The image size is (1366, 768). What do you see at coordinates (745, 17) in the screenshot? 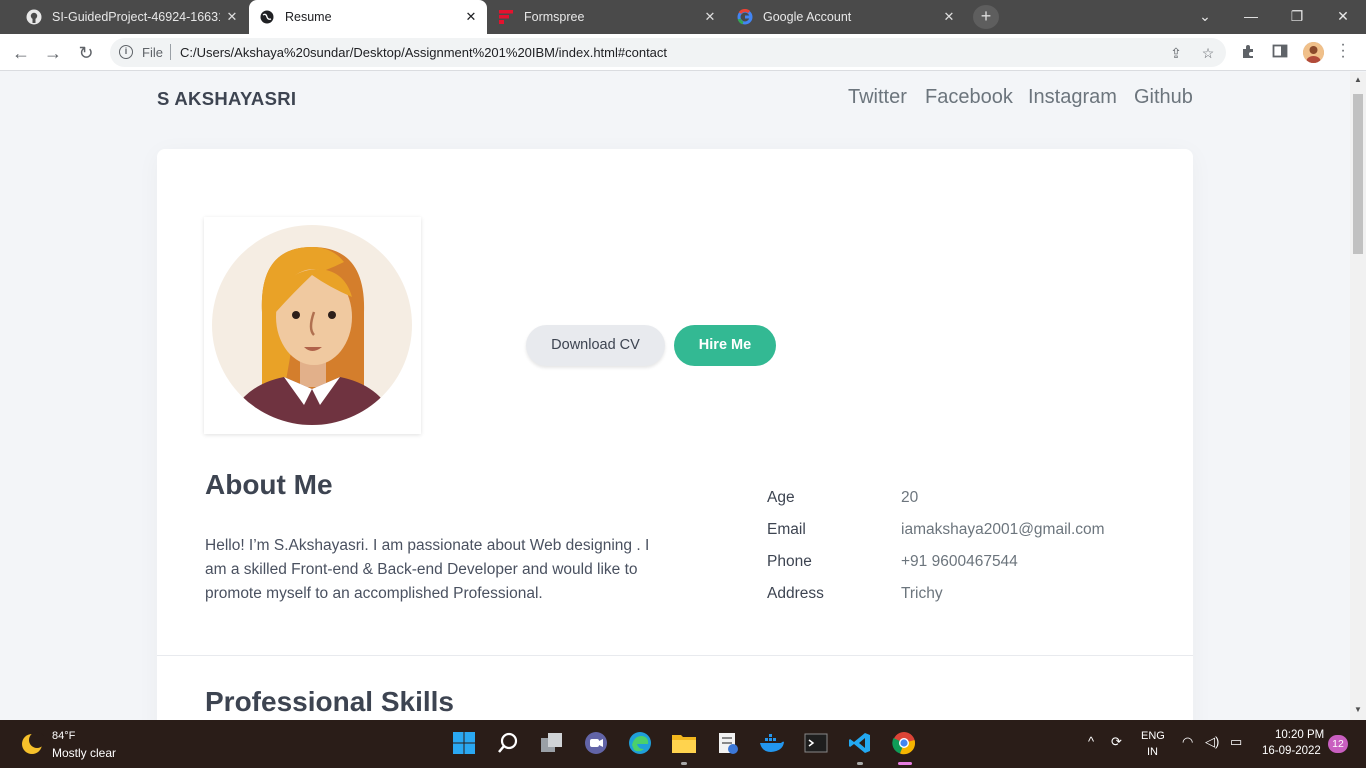
I see `google-icon` at bounding box center [745, 17].